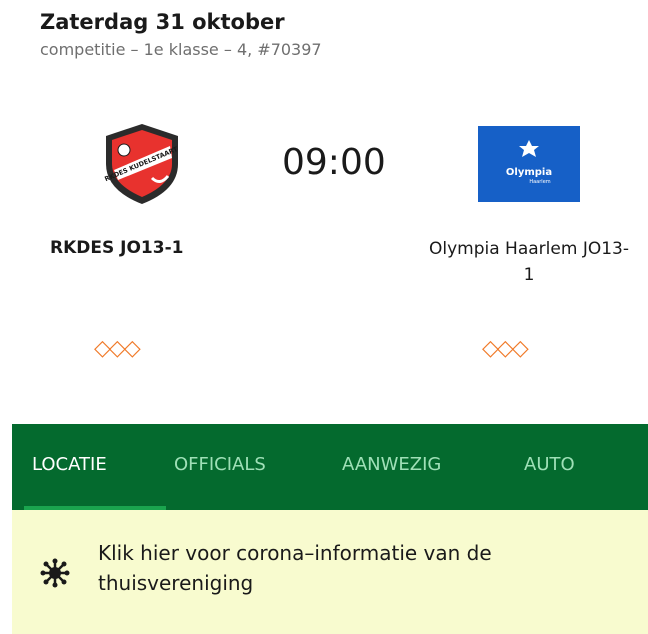 The width and height of the screenshot is (648, 634). I want to click on home-form-icons: ◇◇◇, so click(117, 348).